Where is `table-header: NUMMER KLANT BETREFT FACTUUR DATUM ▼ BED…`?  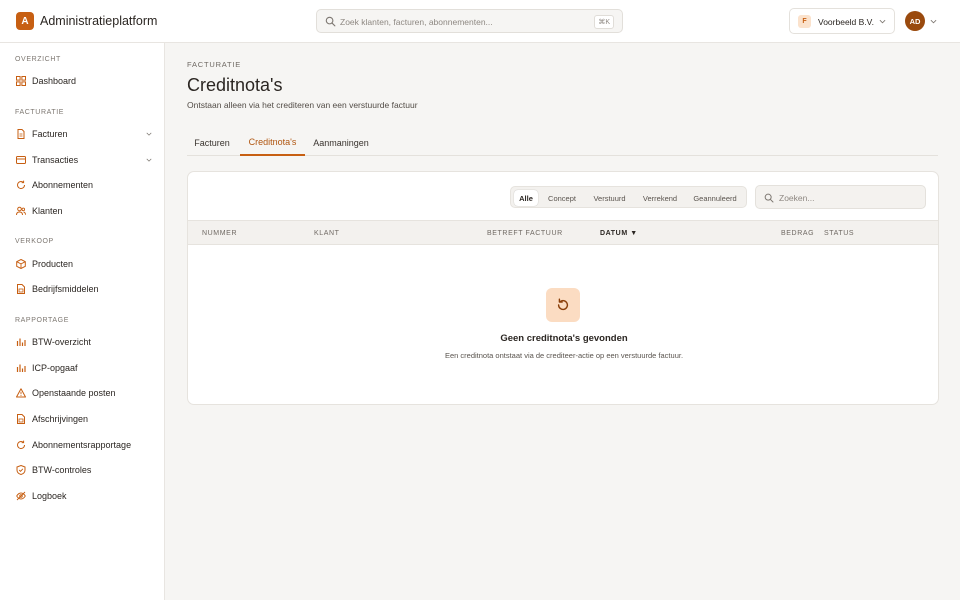
table-header: NUMMER KLANT BETREFT FACTUUR DATUM ▼ BED… is located at coordinates (563, 232).